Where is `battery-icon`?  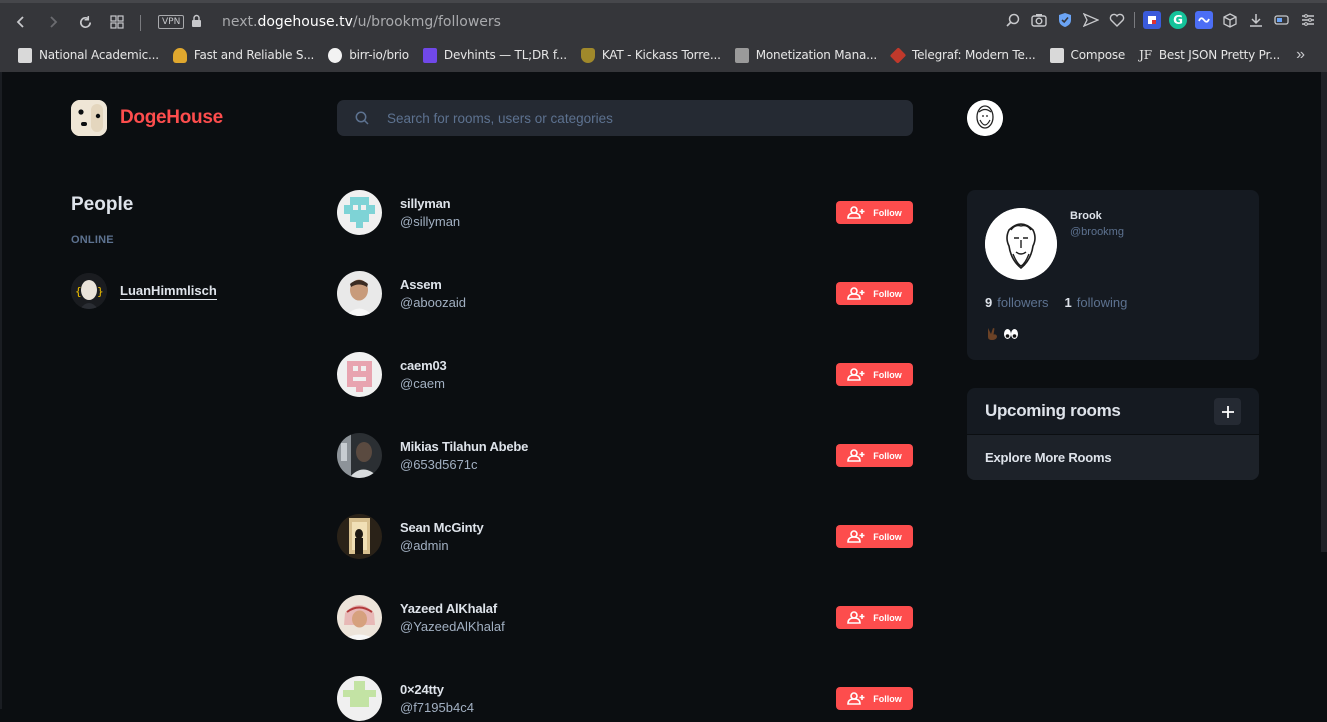 battery-icon is located at coordinates (1282, 20).